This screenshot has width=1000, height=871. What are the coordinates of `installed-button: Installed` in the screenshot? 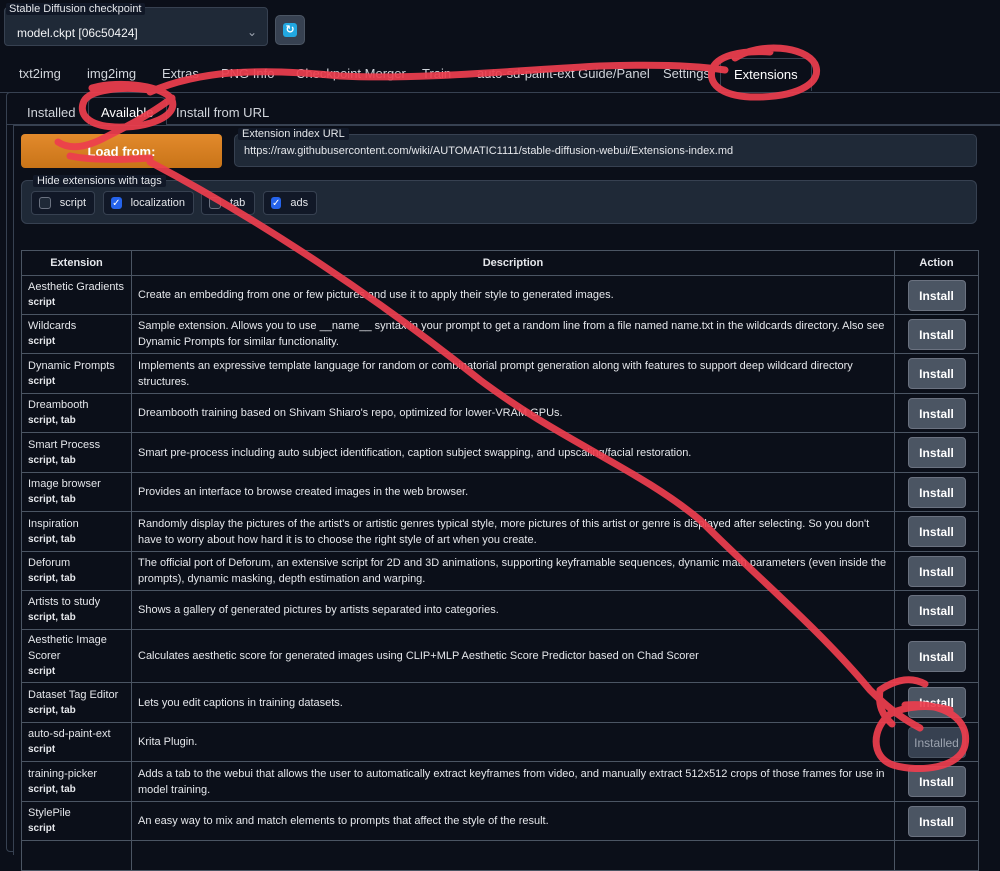 It's located at (936, 742).